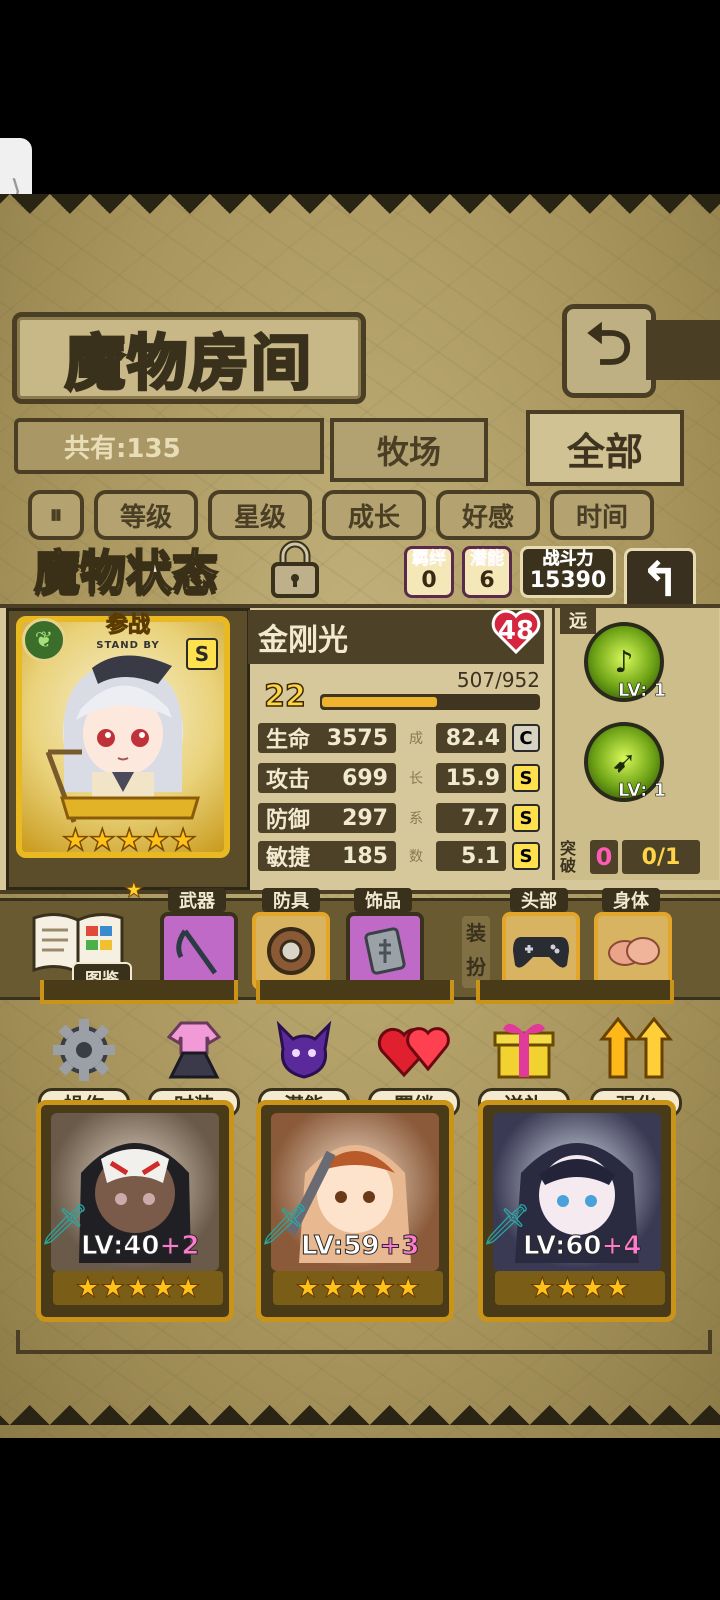 The height and width of the screenshot is (1600, 720). Describe the element at coordinates (636, 1050) in the screenshot. I see `double-up-arrow-icon` at that location.